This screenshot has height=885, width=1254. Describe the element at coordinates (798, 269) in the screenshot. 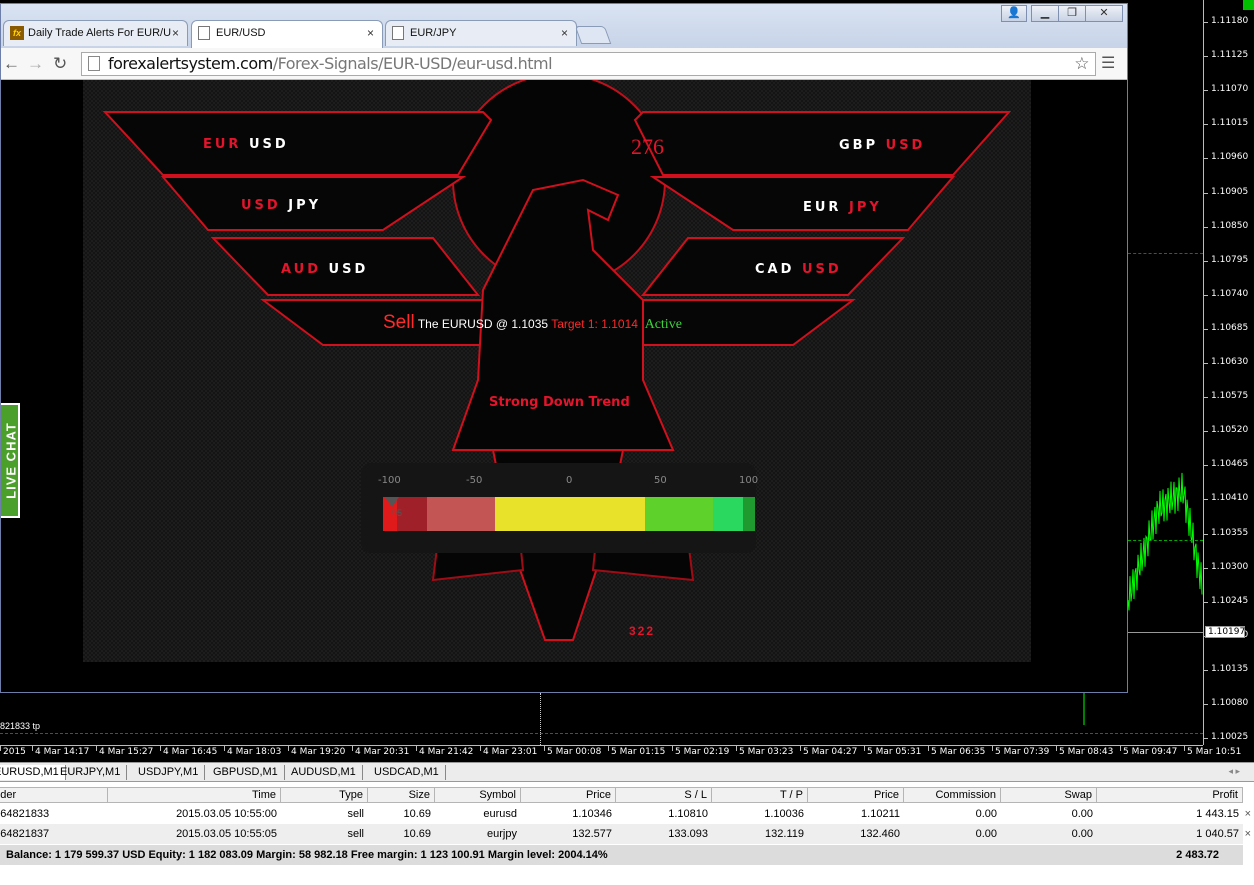

I see `pair-link-cadusd: CAD USD` at that location.